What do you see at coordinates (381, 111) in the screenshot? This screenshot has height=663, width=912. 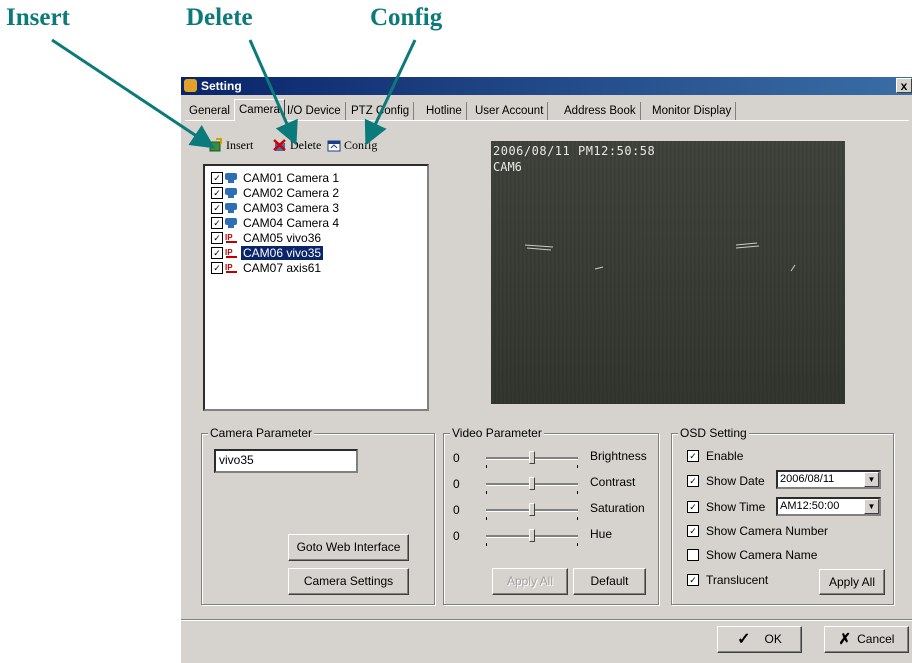 I see `tab-ptz-config: PTZ Config` at bounding box center [381, 111].